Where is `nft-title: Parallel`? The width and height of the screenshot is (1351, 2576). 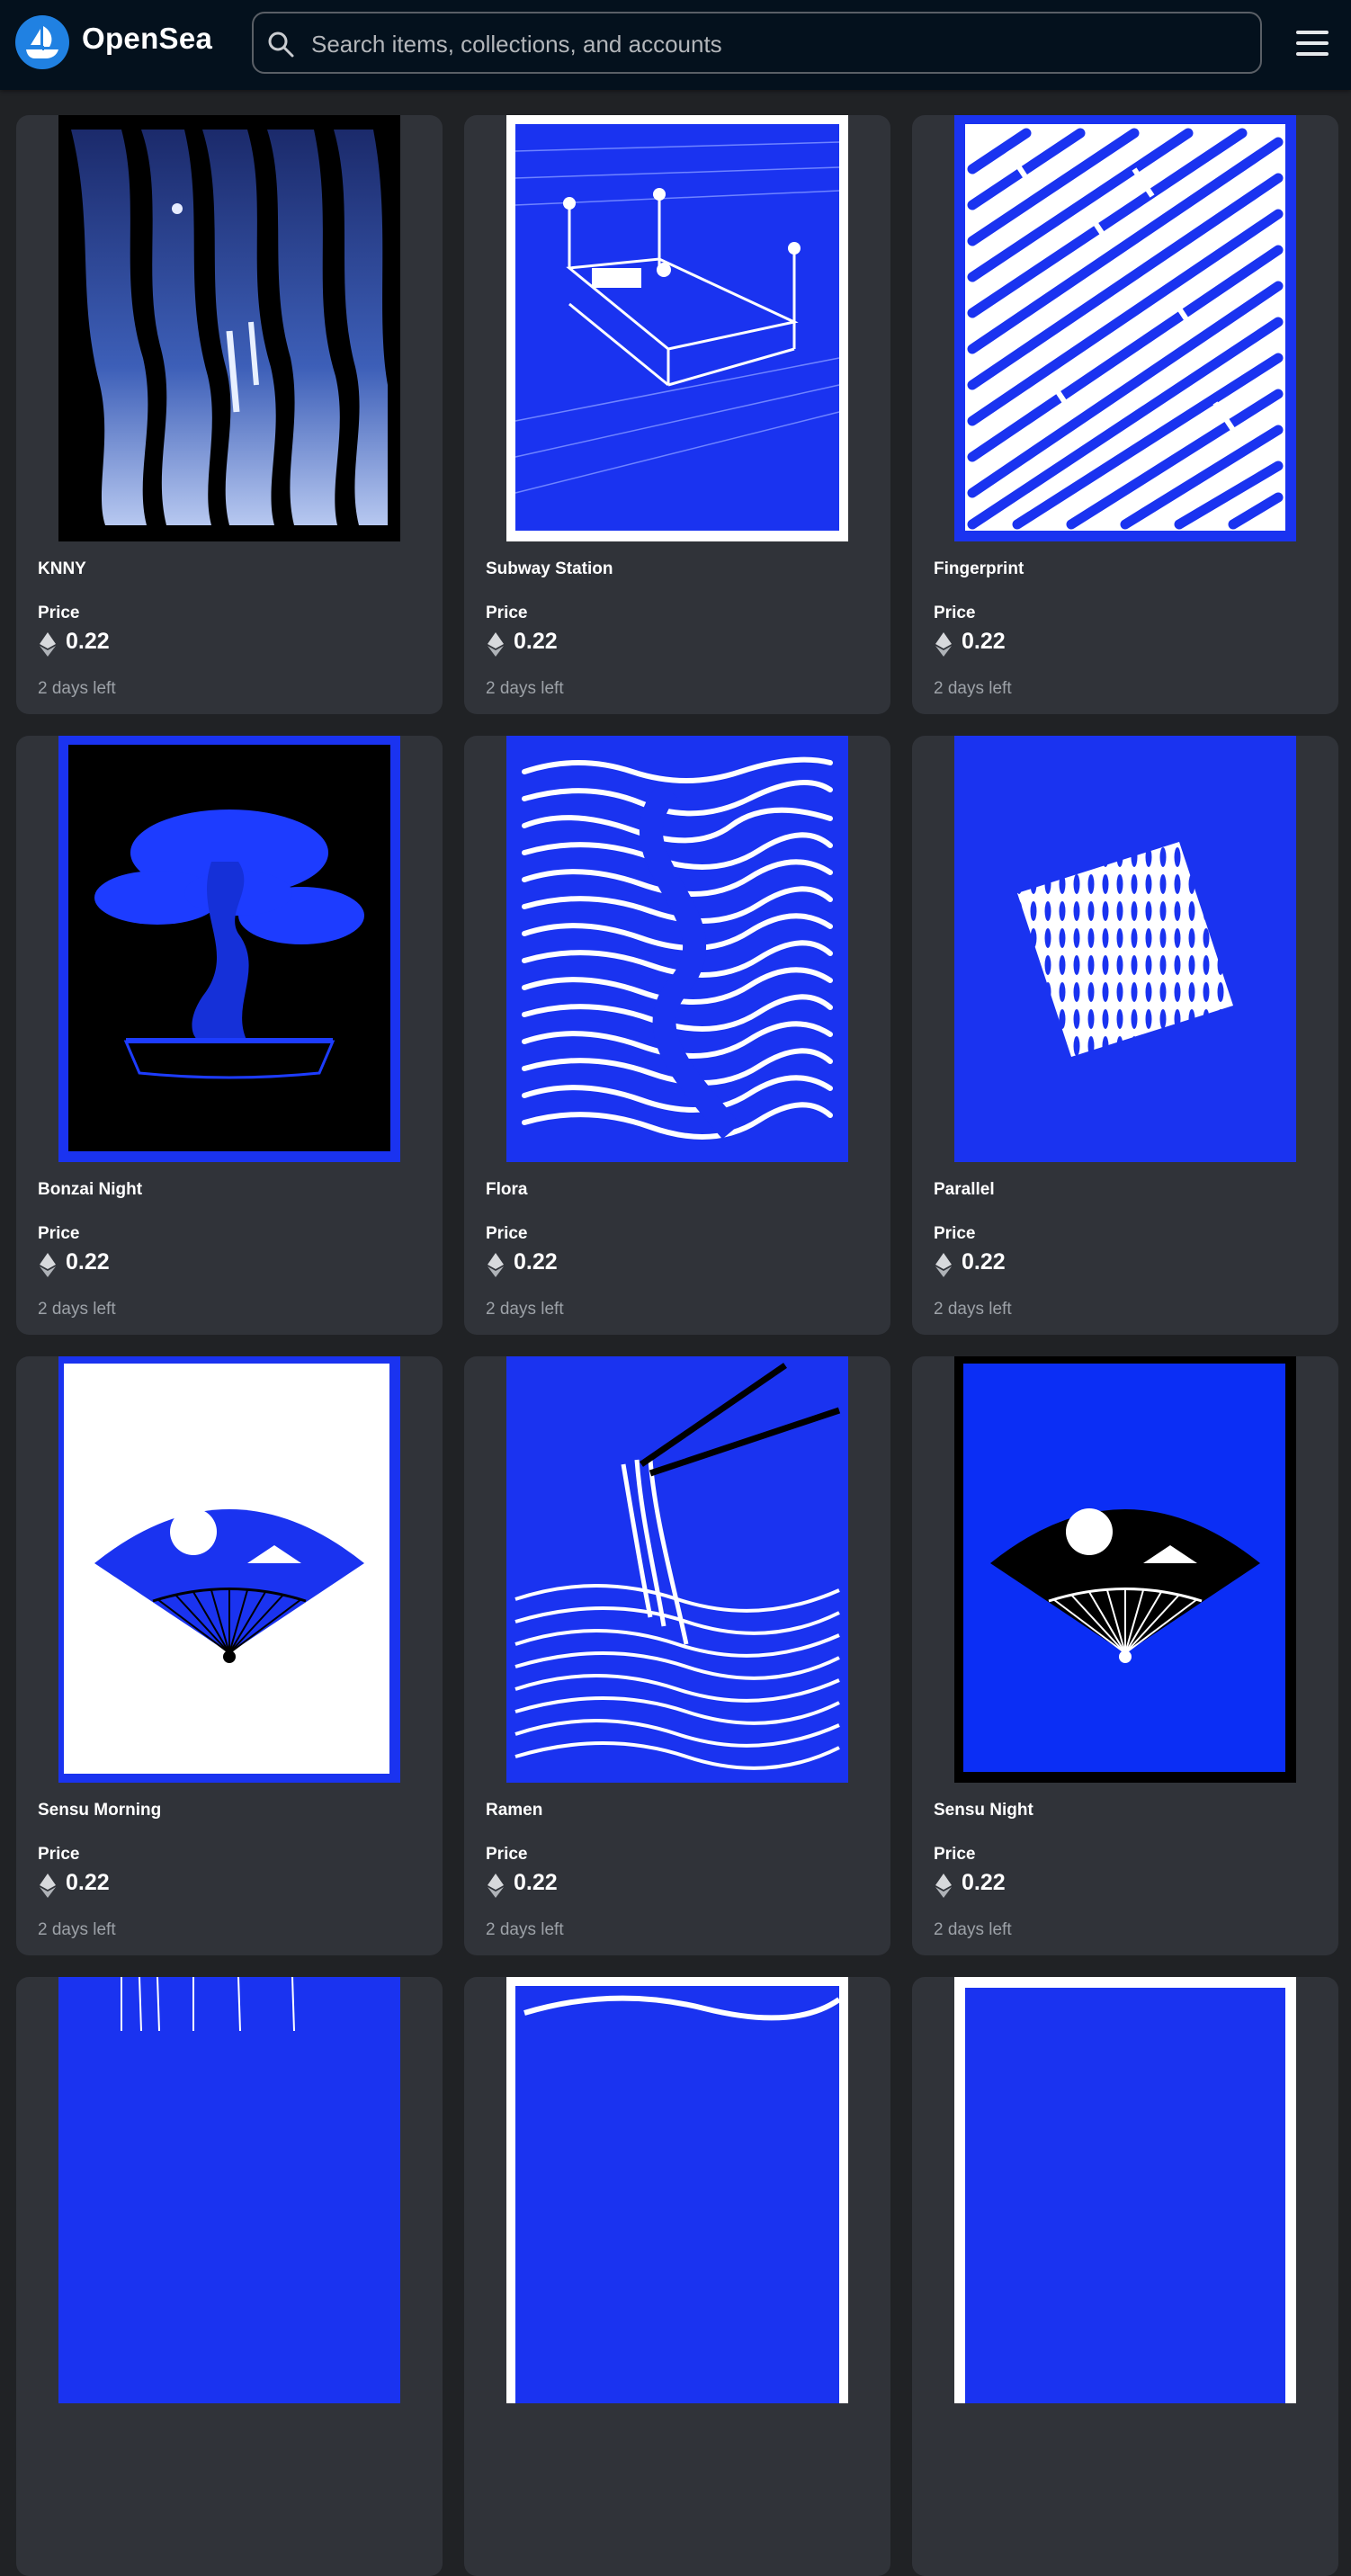 nft-title: Parallel is located at coordinates (965, 1190).